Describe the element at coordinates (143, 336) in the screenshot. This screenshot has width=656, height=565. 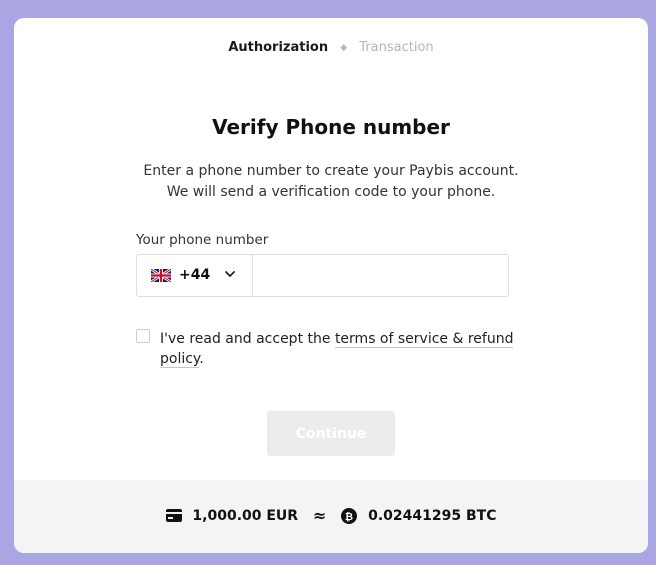
I see `terms-checkbox` at that location.